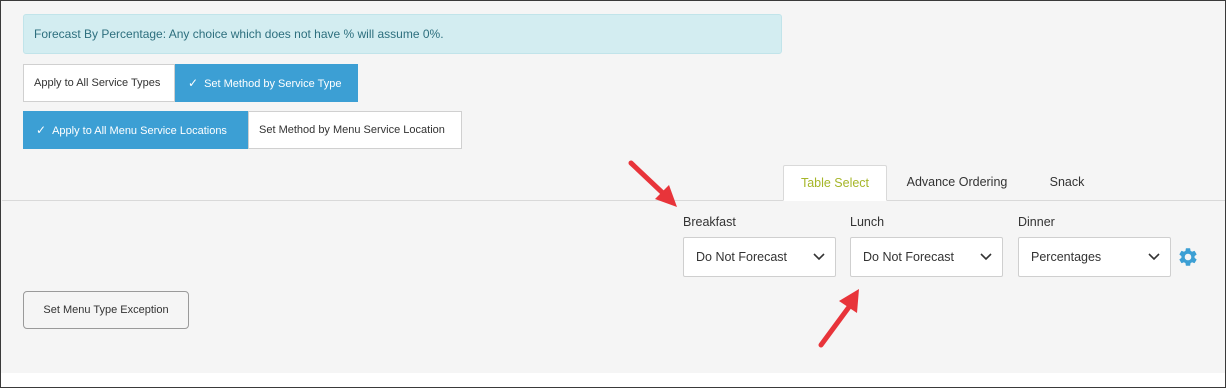 This screenshot has width=1226, height=388. I want to click on set-menu-type-exception-button: Set Menu Type Exception, so click(106, 310).